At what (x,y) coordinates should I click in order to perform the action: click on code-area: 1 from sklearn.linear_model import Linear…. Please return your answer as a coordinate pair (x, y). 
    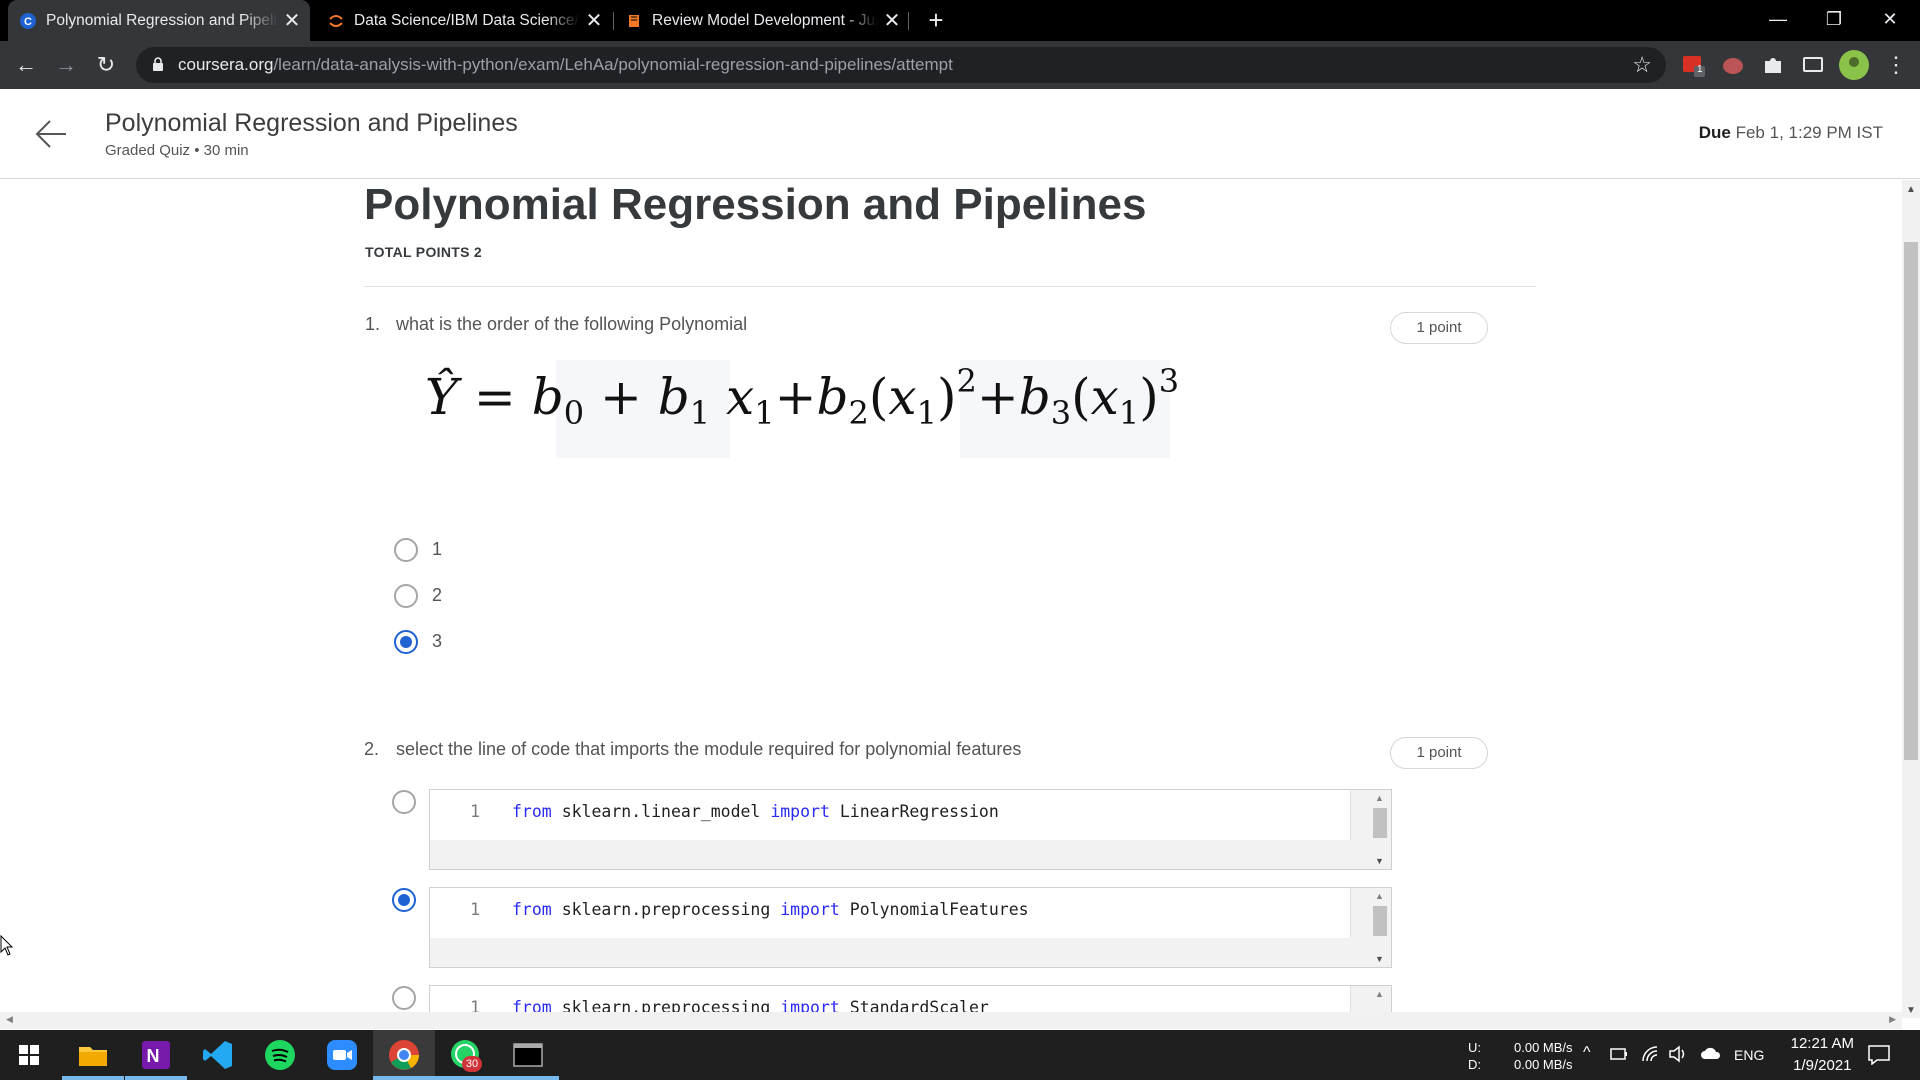
    Looking at the image, I should click on (890, 815).